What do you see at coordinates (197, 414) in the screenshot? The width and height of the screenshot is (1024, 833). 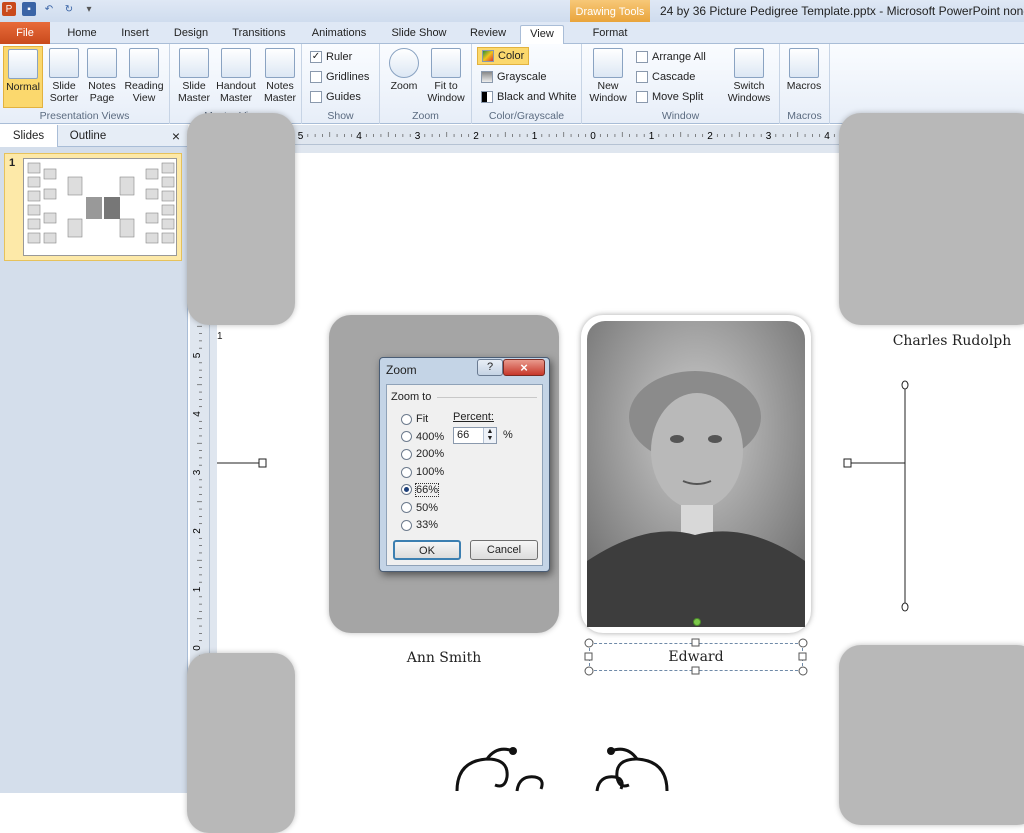 I see `ruler-tick-label: 4` at bounding box center [197, 414].